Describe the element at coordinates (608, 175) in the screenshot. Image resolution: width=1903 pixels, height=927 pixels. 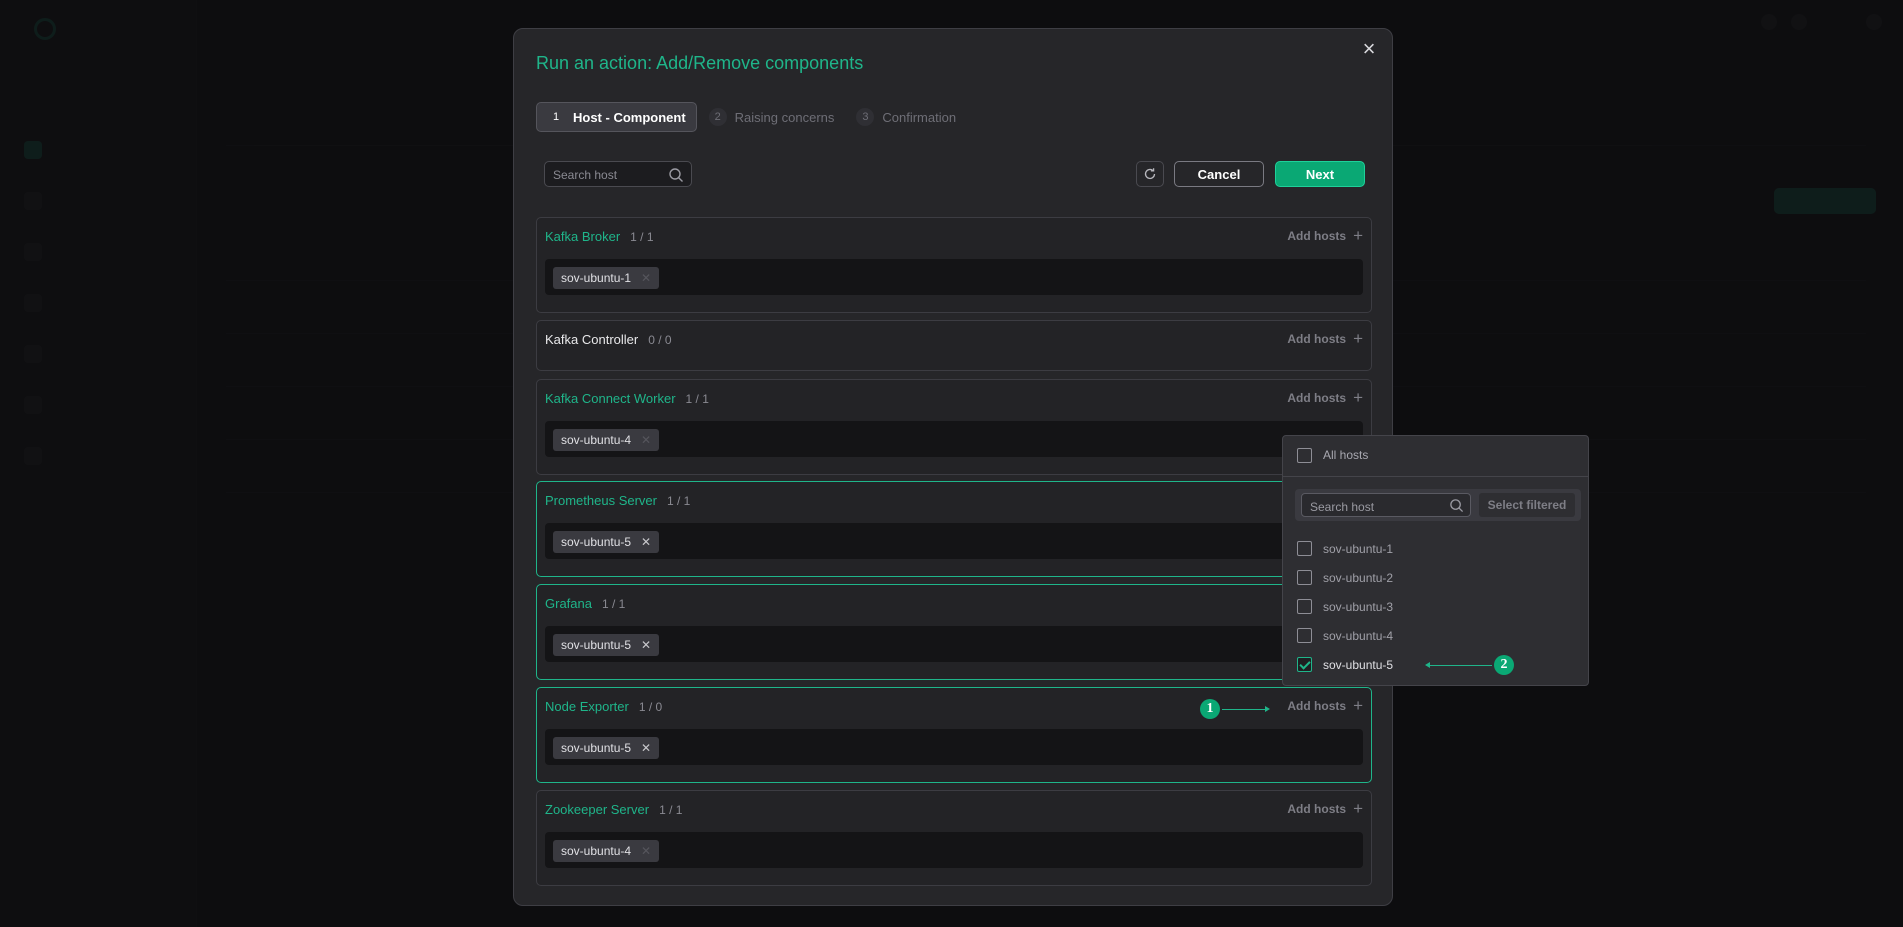
I see `search-input` at that location.